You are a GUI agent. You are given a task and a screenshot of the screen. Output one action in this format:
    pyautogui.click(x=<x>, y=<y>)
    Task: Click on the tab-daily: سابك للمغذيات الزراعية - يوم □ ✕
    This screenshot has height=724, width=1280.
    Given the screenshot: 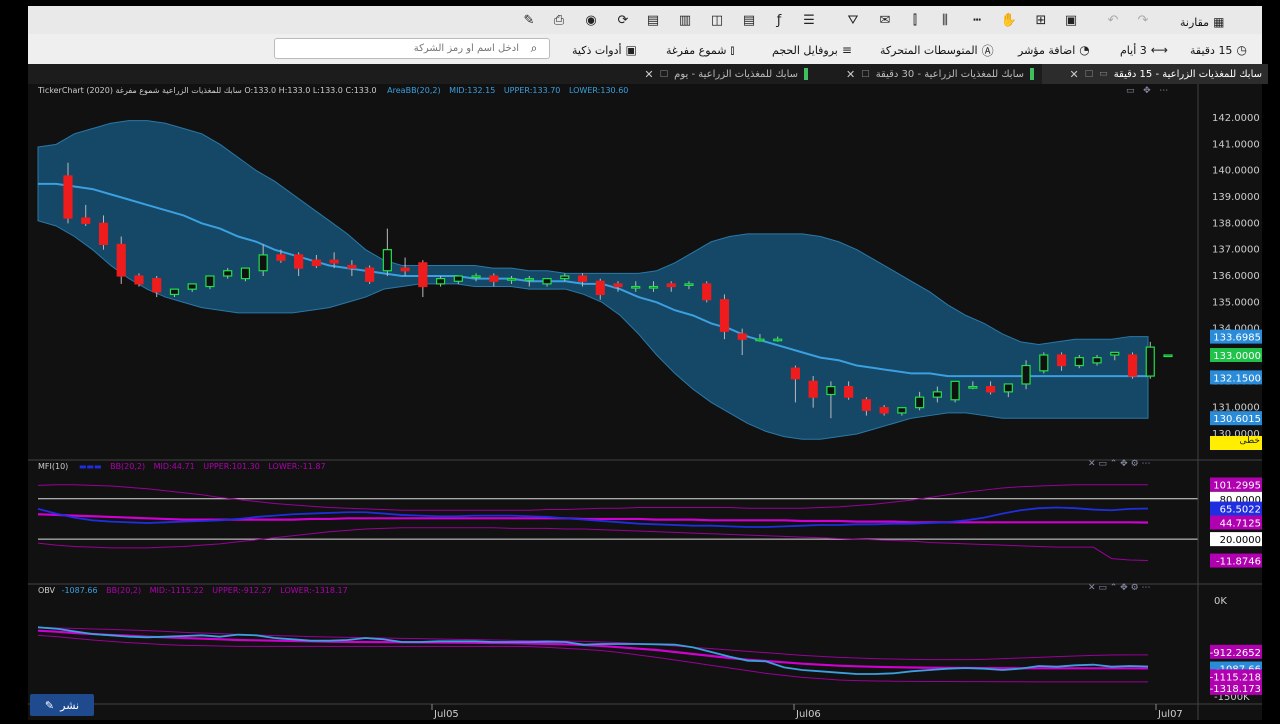 What is the action you would take?
    pyautogui.click(x=708, y=74)
    